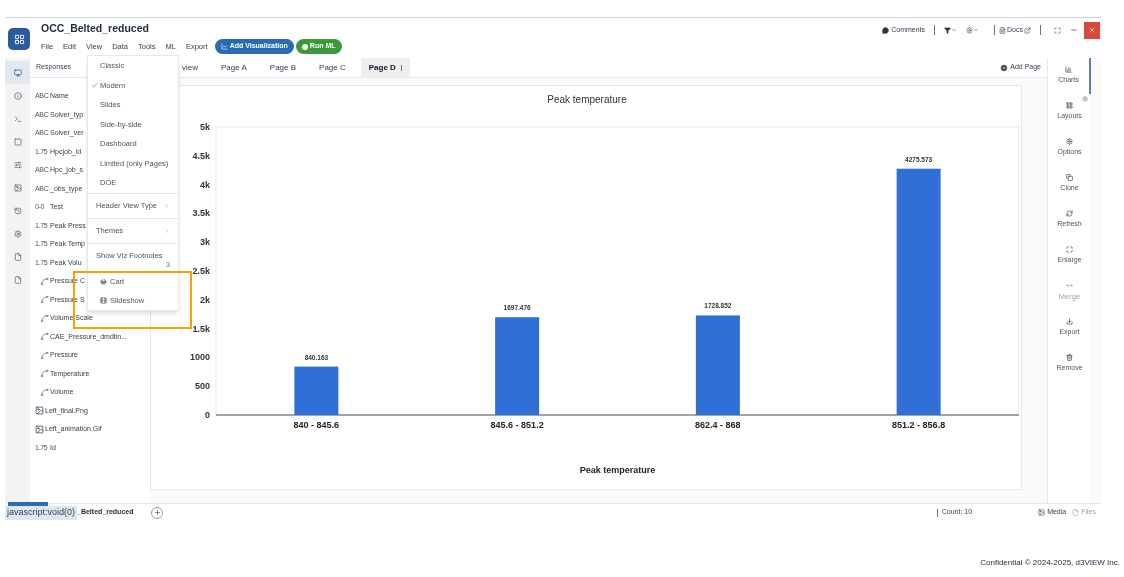  Describe the element at coordinates (205, 184) in the screenshot. I see `y-tick-label: 4k` at that location.